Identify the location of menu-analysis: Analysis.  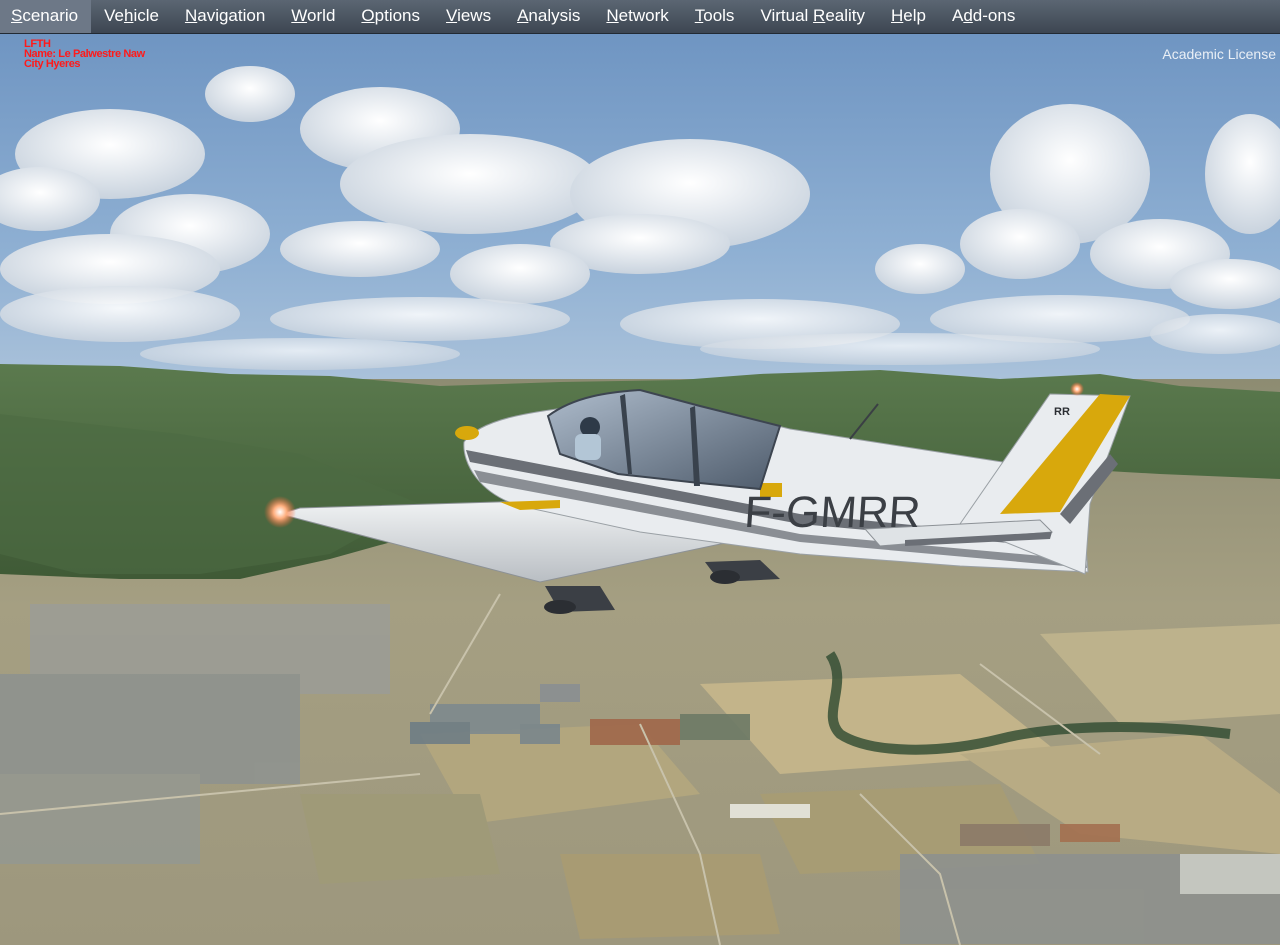
(548, 16).